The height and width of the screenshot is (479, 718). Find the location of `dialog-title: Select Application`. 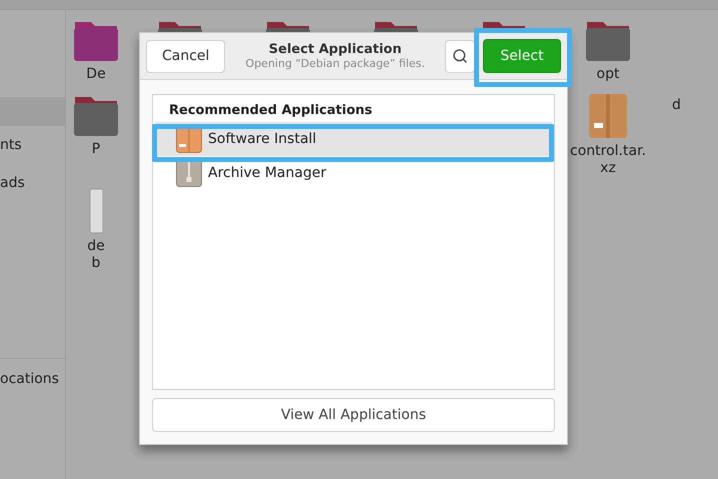

dialog-title: Select Application is located at coordinates (335, 49).